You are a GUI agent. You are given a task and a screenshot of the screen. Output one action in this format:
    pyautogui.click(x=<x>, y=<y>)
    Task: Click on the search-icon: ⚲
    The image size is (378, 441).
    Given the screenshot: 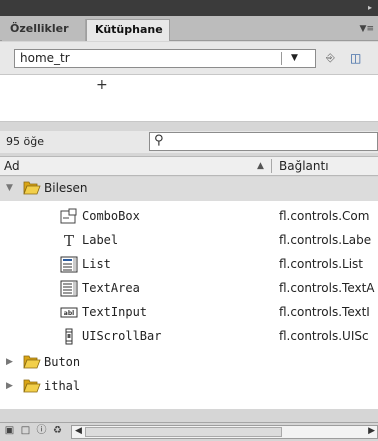 What is the action you would take?
    pyautogui.click(x=159, y=140)
    